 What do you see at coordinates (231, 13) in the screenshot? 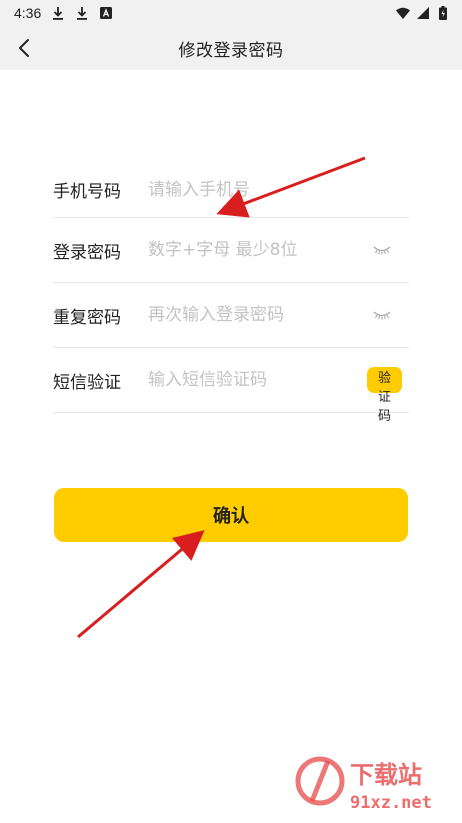
I see `status-bar: 4:36` at bounding box center [231, 13].